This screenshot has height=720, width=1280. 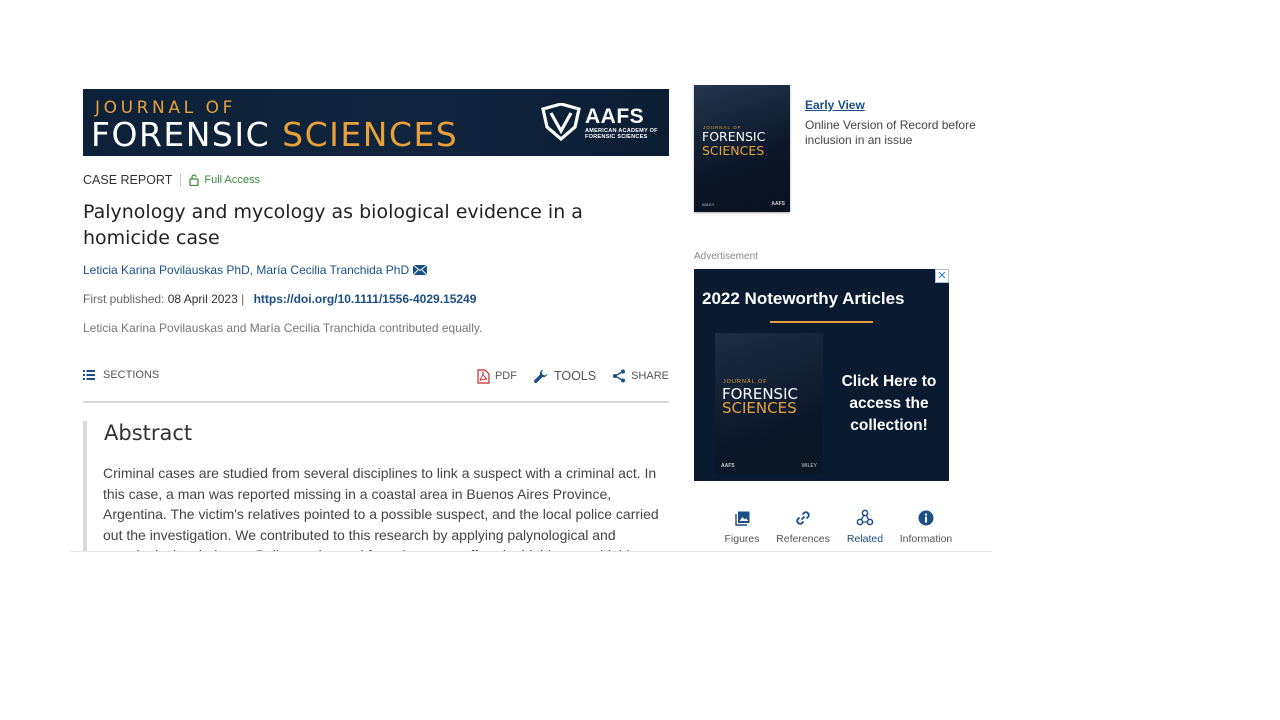 I want to click on journal-title-label: FORENSIC SCIENCES, so click(x=274, y=134).